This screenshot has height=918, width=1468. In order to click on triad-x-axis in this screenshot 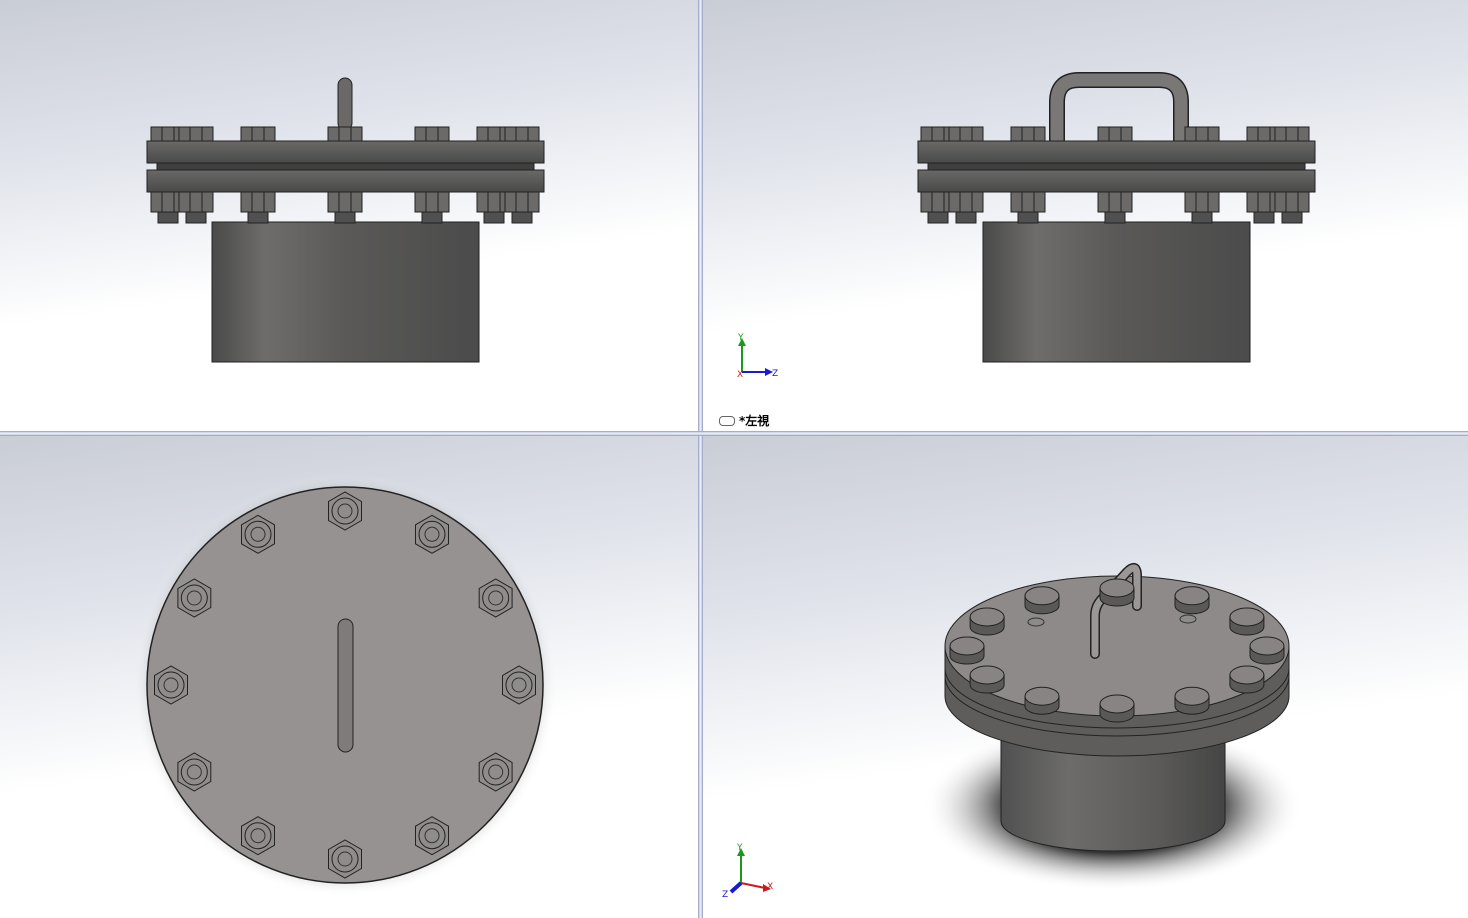, I will do `click(753, 885)`.